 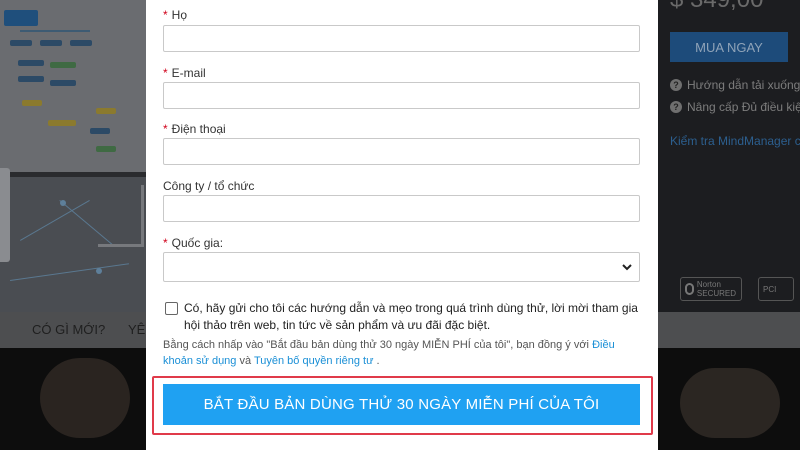 What do you see at coordinates (689, 289) in the screenshot?
I see `checkmark-icon` at bounding box center [689, 289].